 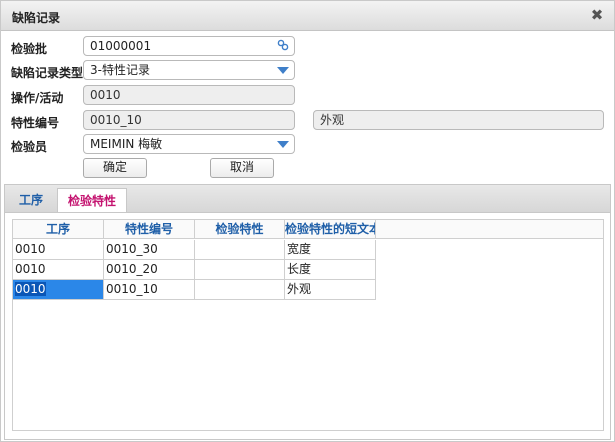 I want to click on tab-strip: 工序 检验特性, so click(x=307, y=199).